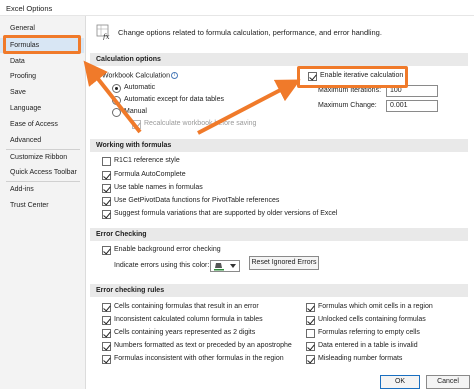 The image size is (474, 389). Describe the element at coordinates (116, 100) in the screenshot. I see `automatic-except-tables-radio` at that location.